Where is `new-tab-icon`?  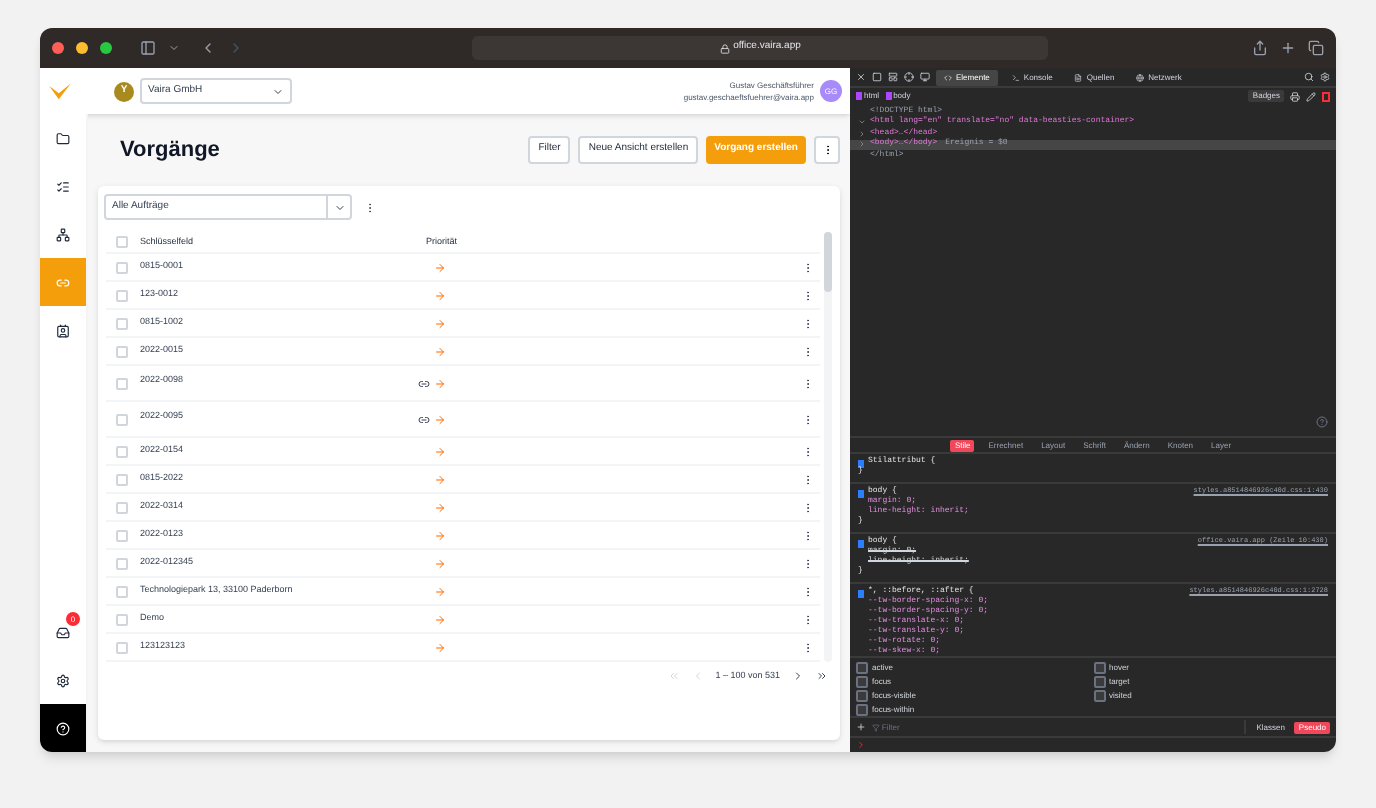 new-tab-icon is located at coordinates (1288, 48).